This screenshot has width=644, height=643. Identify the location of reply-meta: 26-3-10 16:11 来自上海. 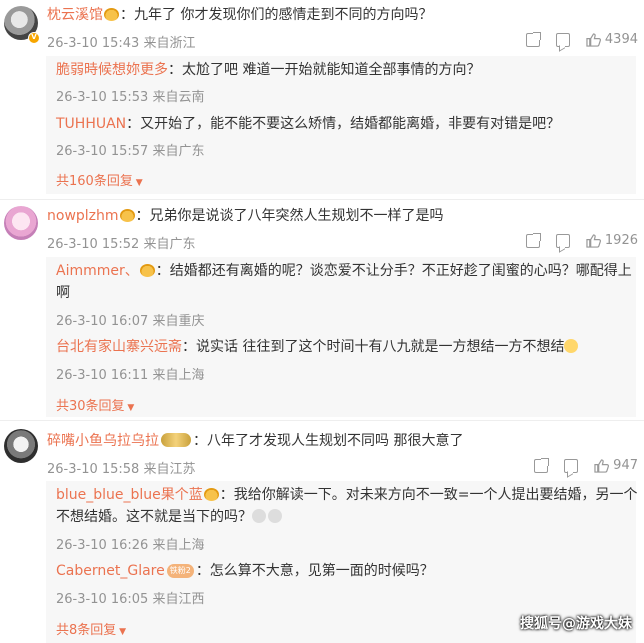
(130, 375).